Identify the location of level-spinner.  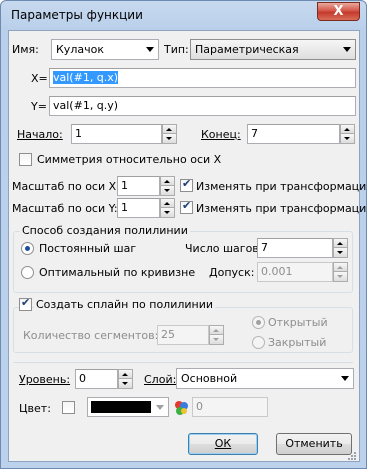
(125, 379).